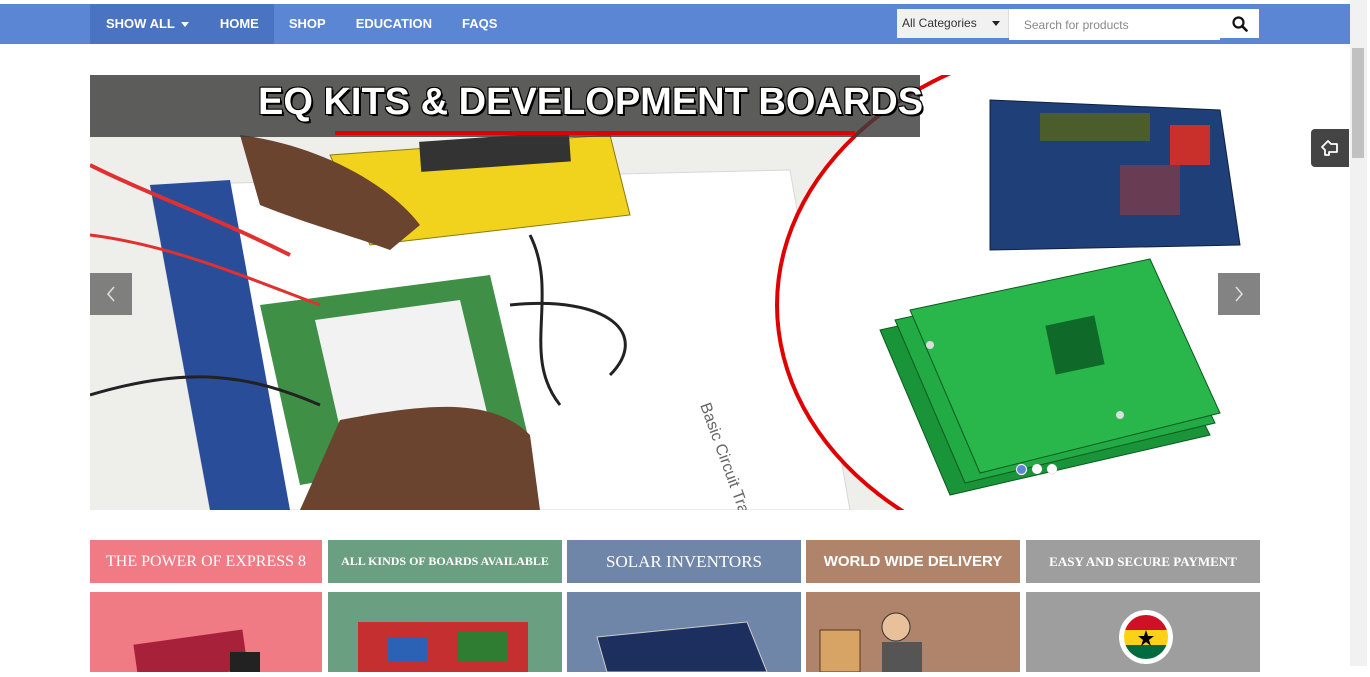 The height and width of the screenshot is (677, 1370). What do you see at coordinates (1143, 561) in the screenshot?
I see `promo-title: EASY AND SECURE PAYMENT` at bounding box center [1143, 561].